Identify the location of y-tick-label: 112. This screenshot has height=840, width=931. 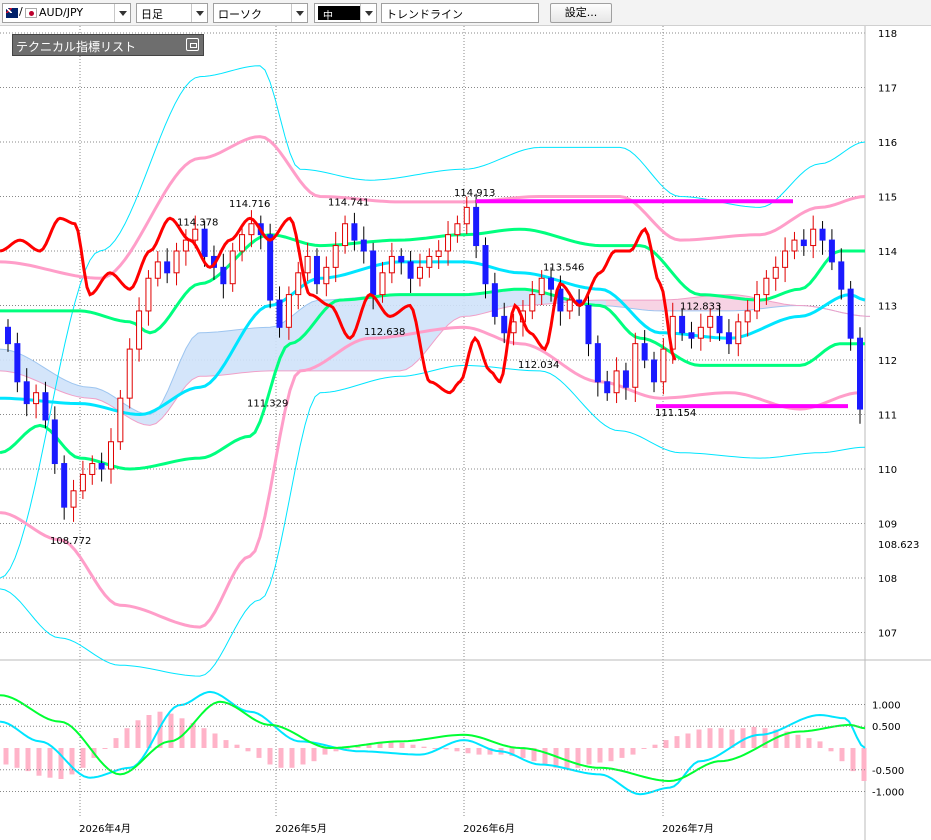
(887, 361).